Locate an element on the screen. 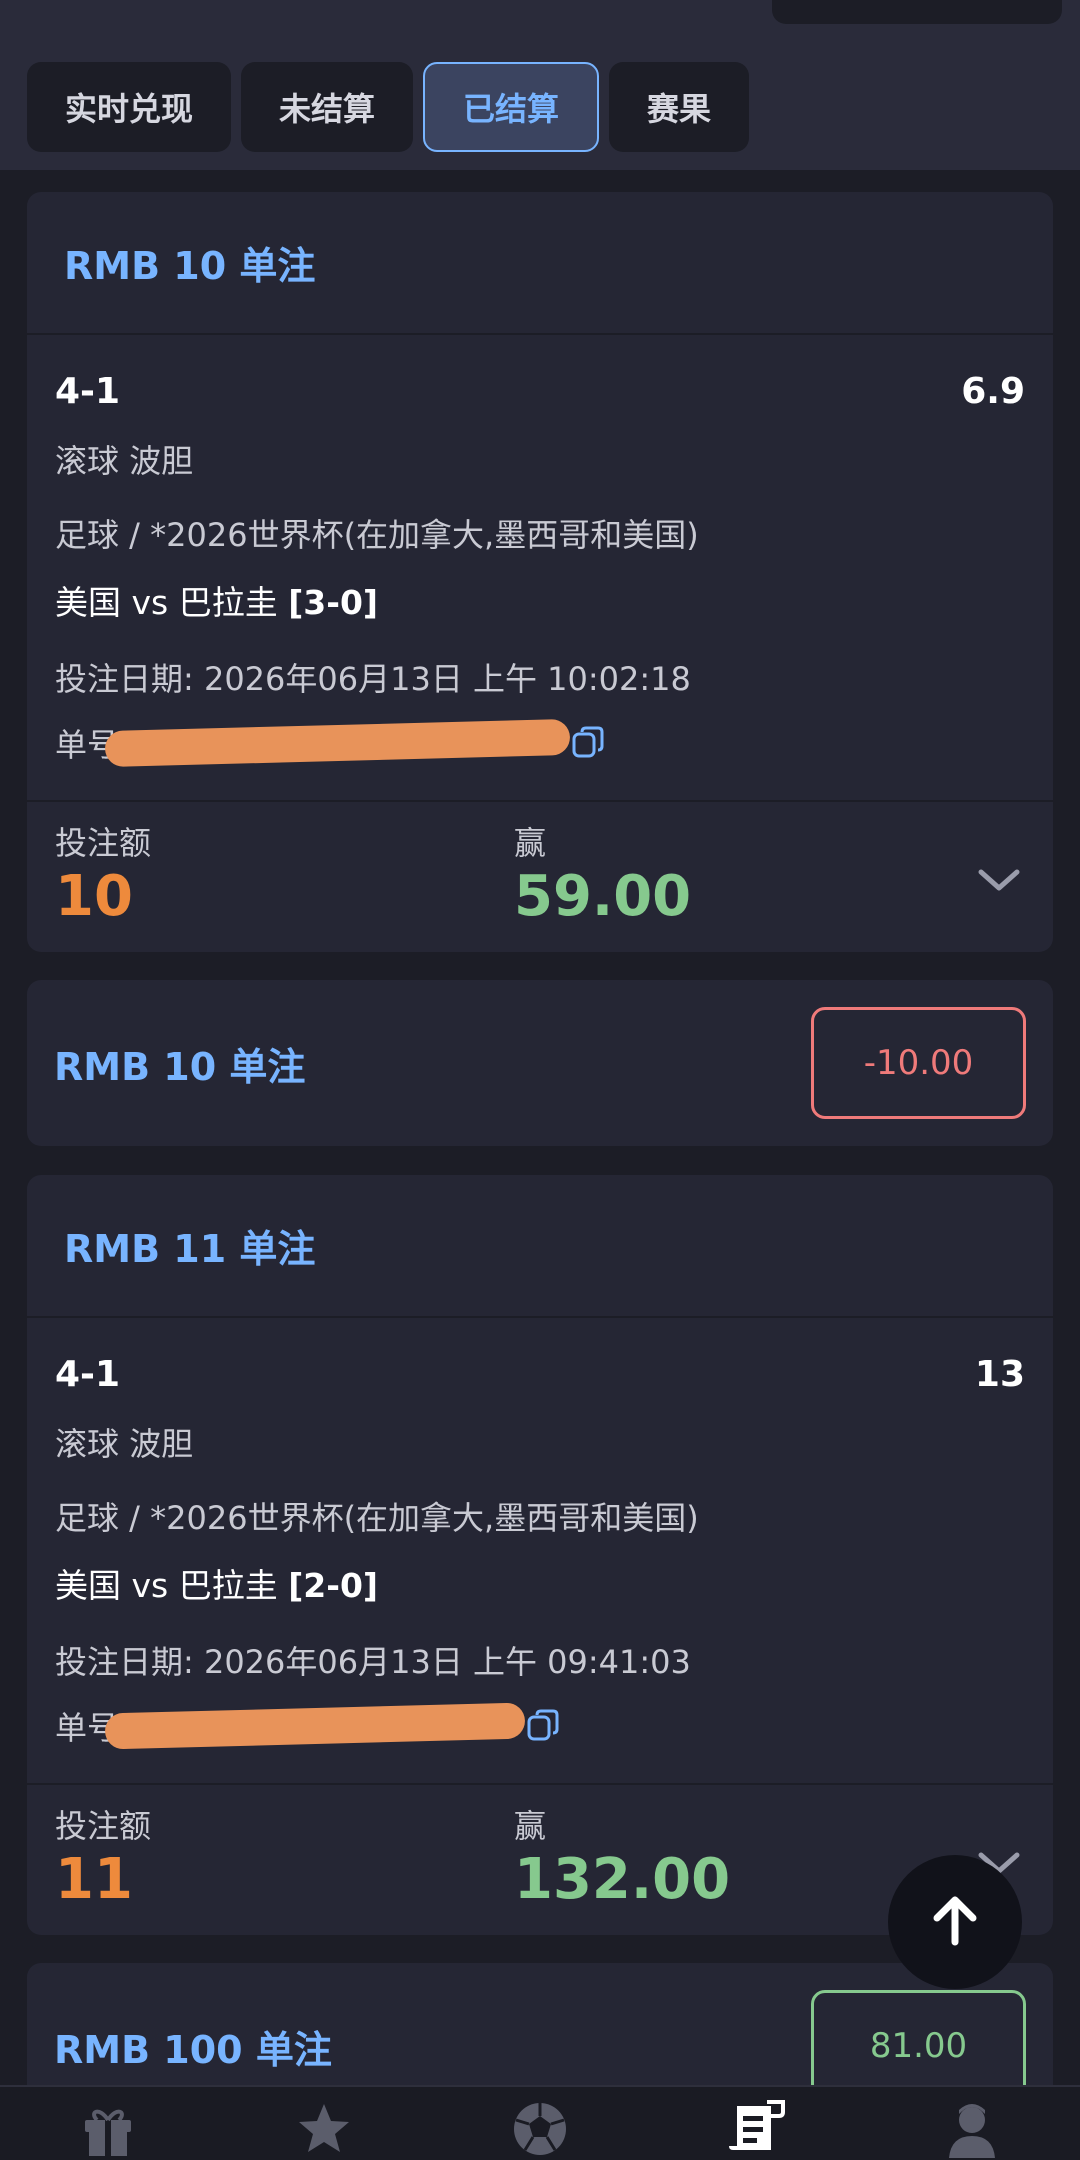 The width and height of the screenshot is (1080, 2160). profile-icon is located at coordinates (972, 2130).